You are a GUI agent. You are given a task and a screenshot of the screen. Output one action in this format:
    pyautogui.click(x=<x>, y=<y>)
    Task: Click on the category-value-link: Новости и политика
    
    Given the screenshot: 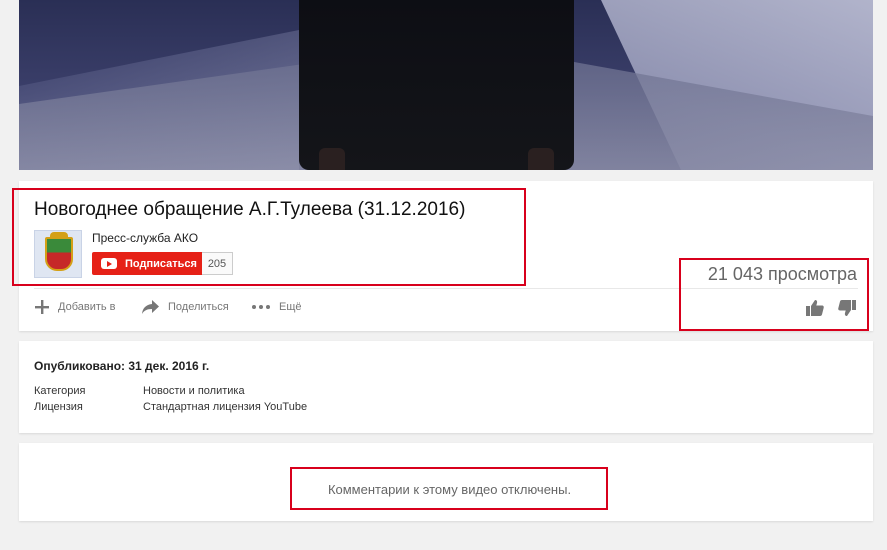 What is the action you would take?
    pyautogui.click(x=194, y=391)
    